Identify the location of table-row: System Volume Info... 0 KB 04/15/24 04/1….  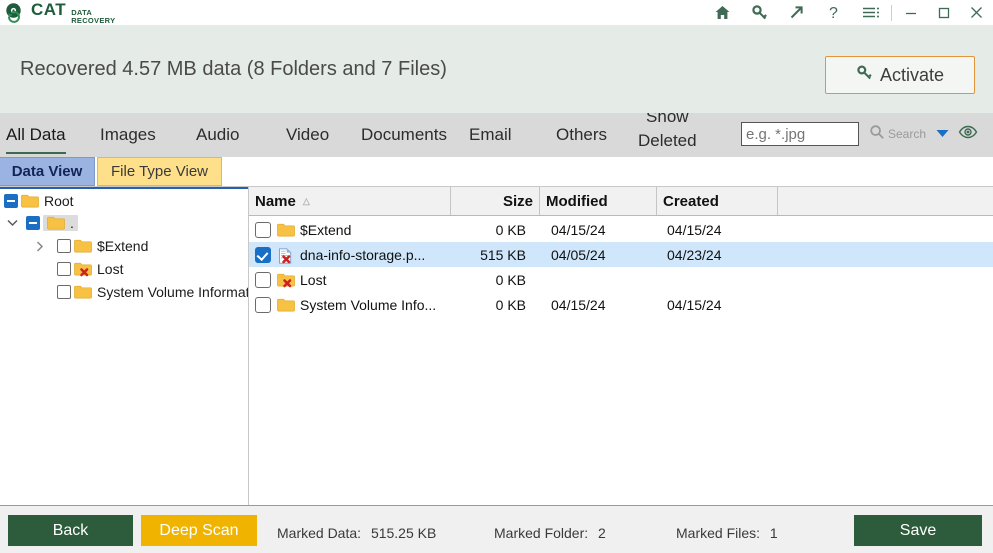
(621, 304).